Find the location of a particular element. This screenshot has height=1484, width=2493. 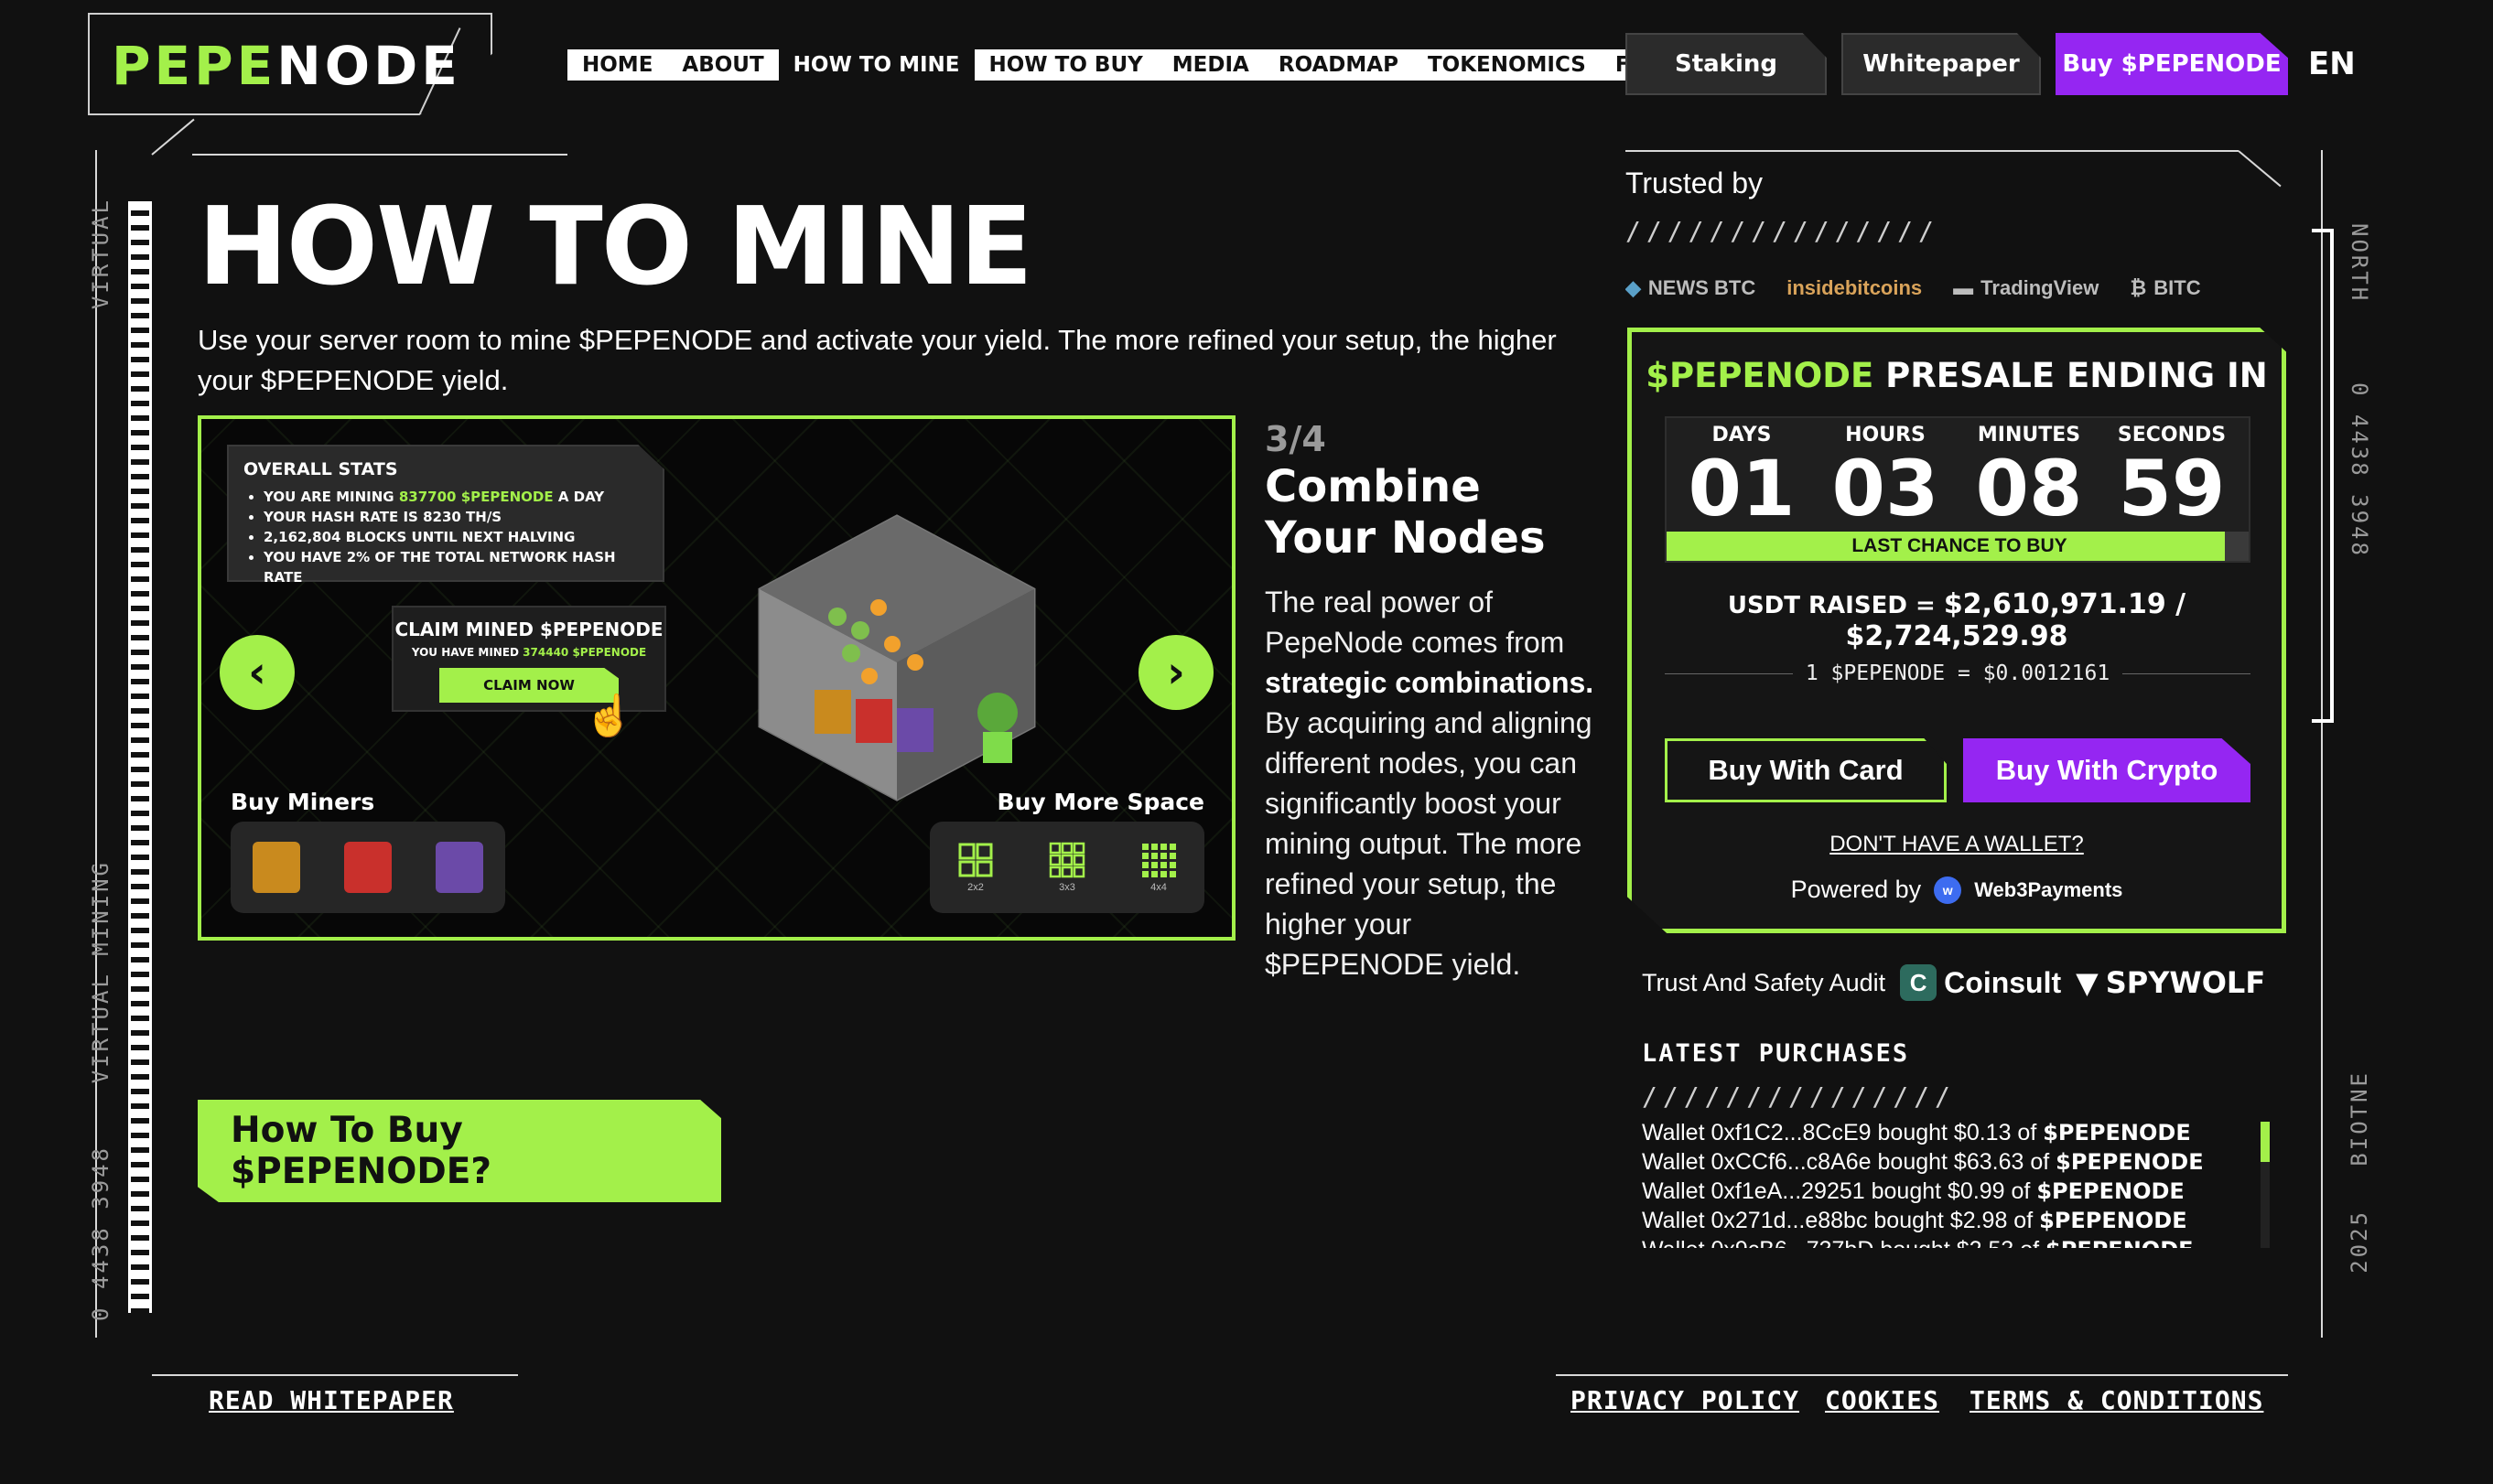

miners-tray is located at coordinates (368, 867).